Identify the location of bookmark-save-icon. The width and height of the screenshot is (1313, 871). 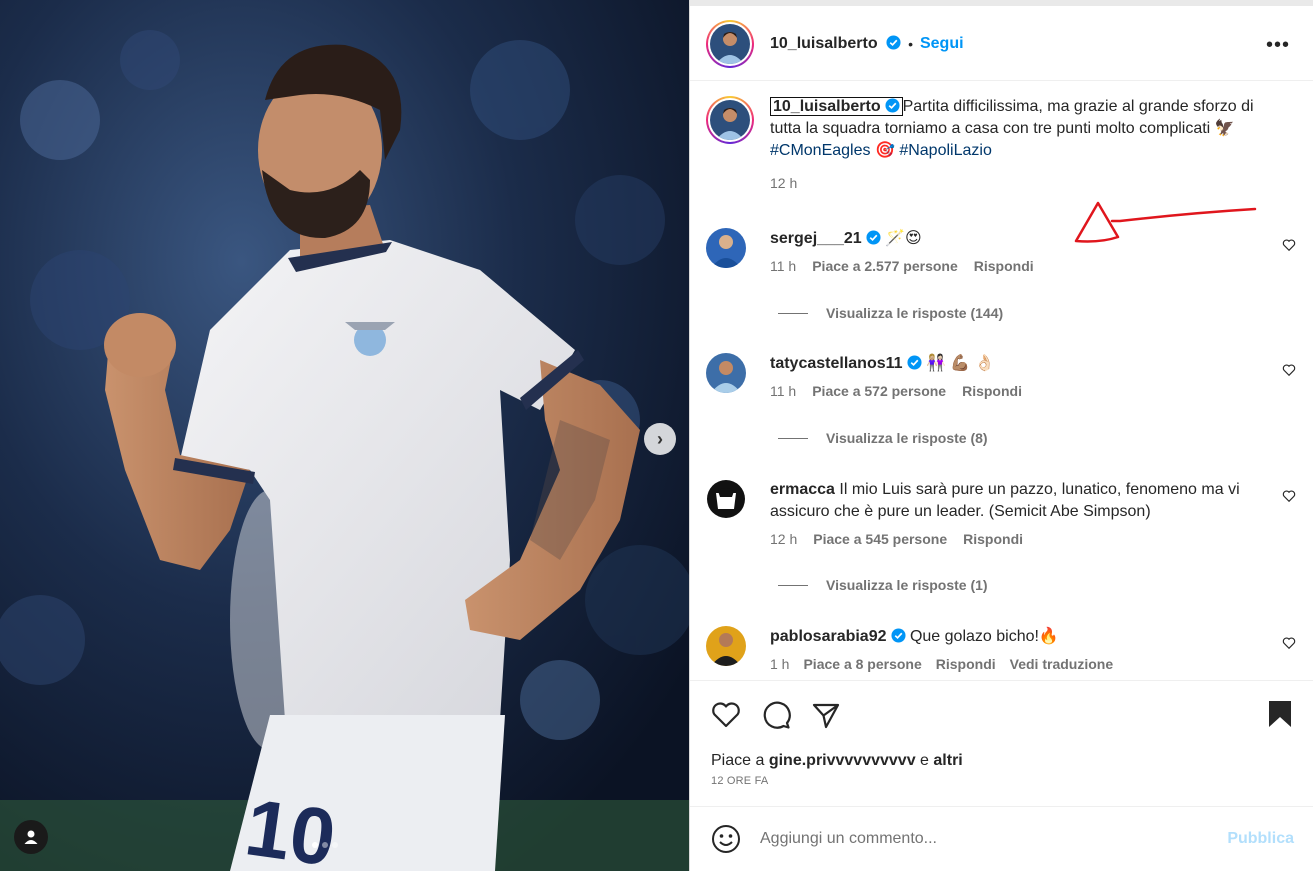
(1280, 714).